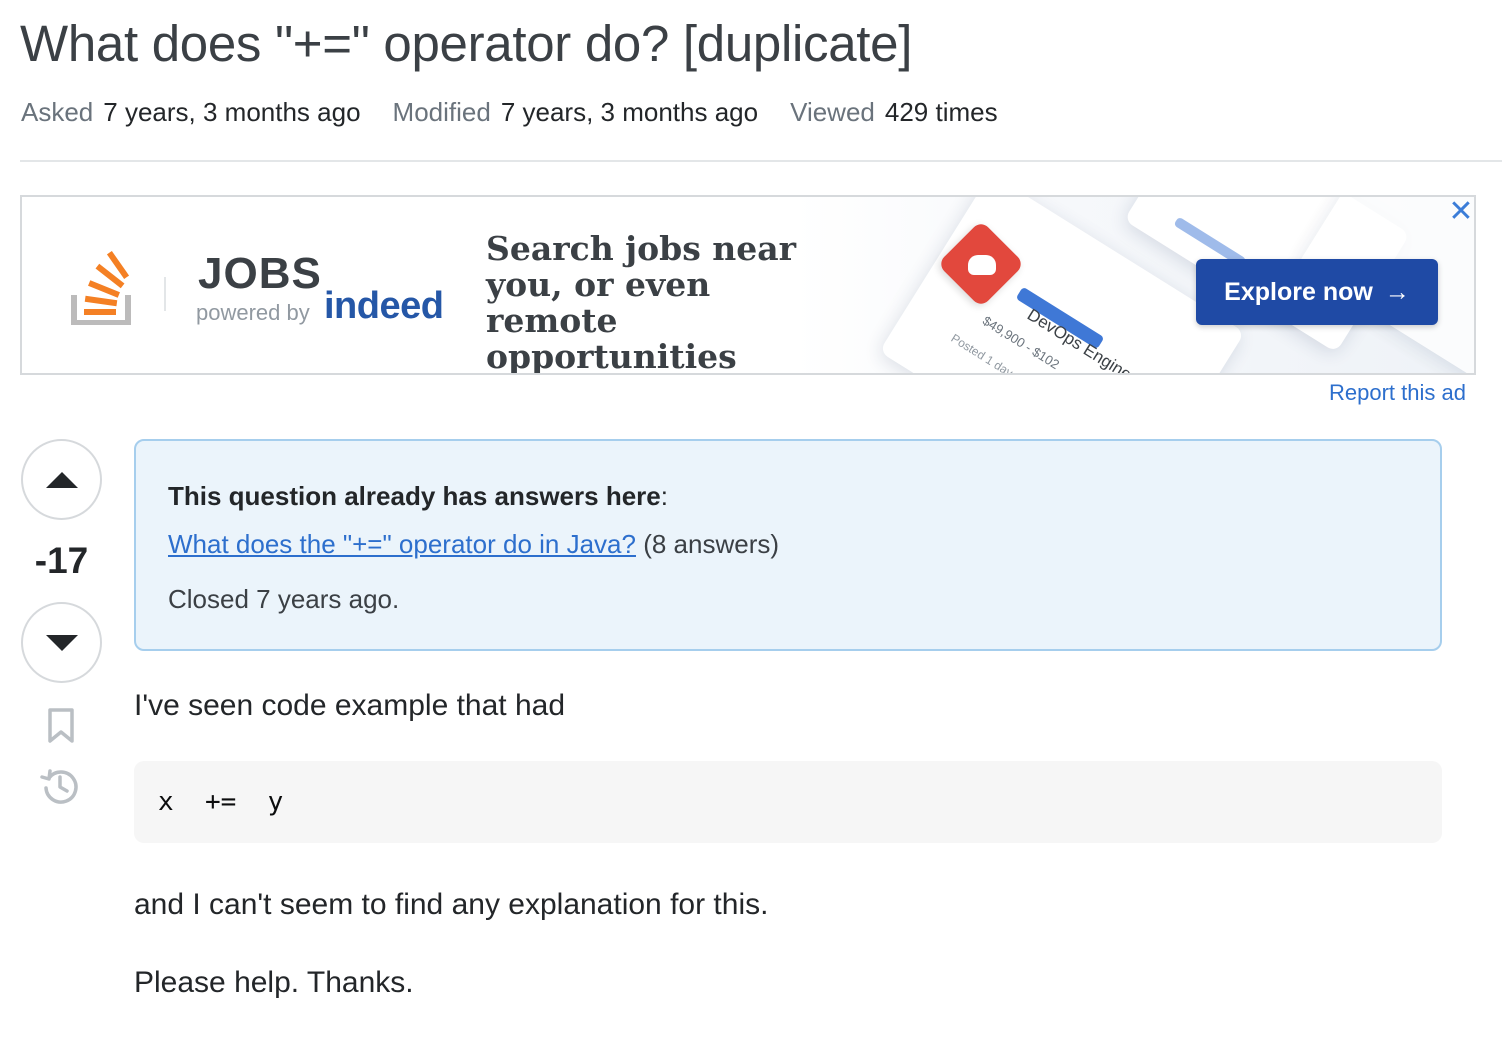 The image size is (1502, 1048). Describe the element at coordinates (231, 112) in the screenshot. I see `asked-value: 7 years, 3 months ago` at that location.